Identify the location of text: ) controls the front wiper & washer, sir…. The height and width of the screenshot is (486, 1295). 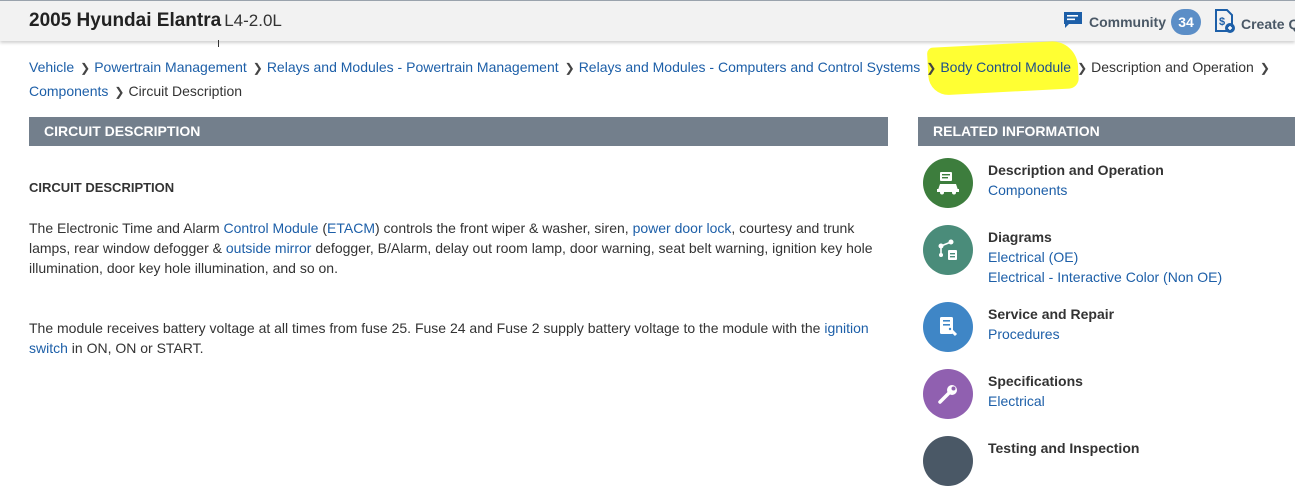
(504, 228).